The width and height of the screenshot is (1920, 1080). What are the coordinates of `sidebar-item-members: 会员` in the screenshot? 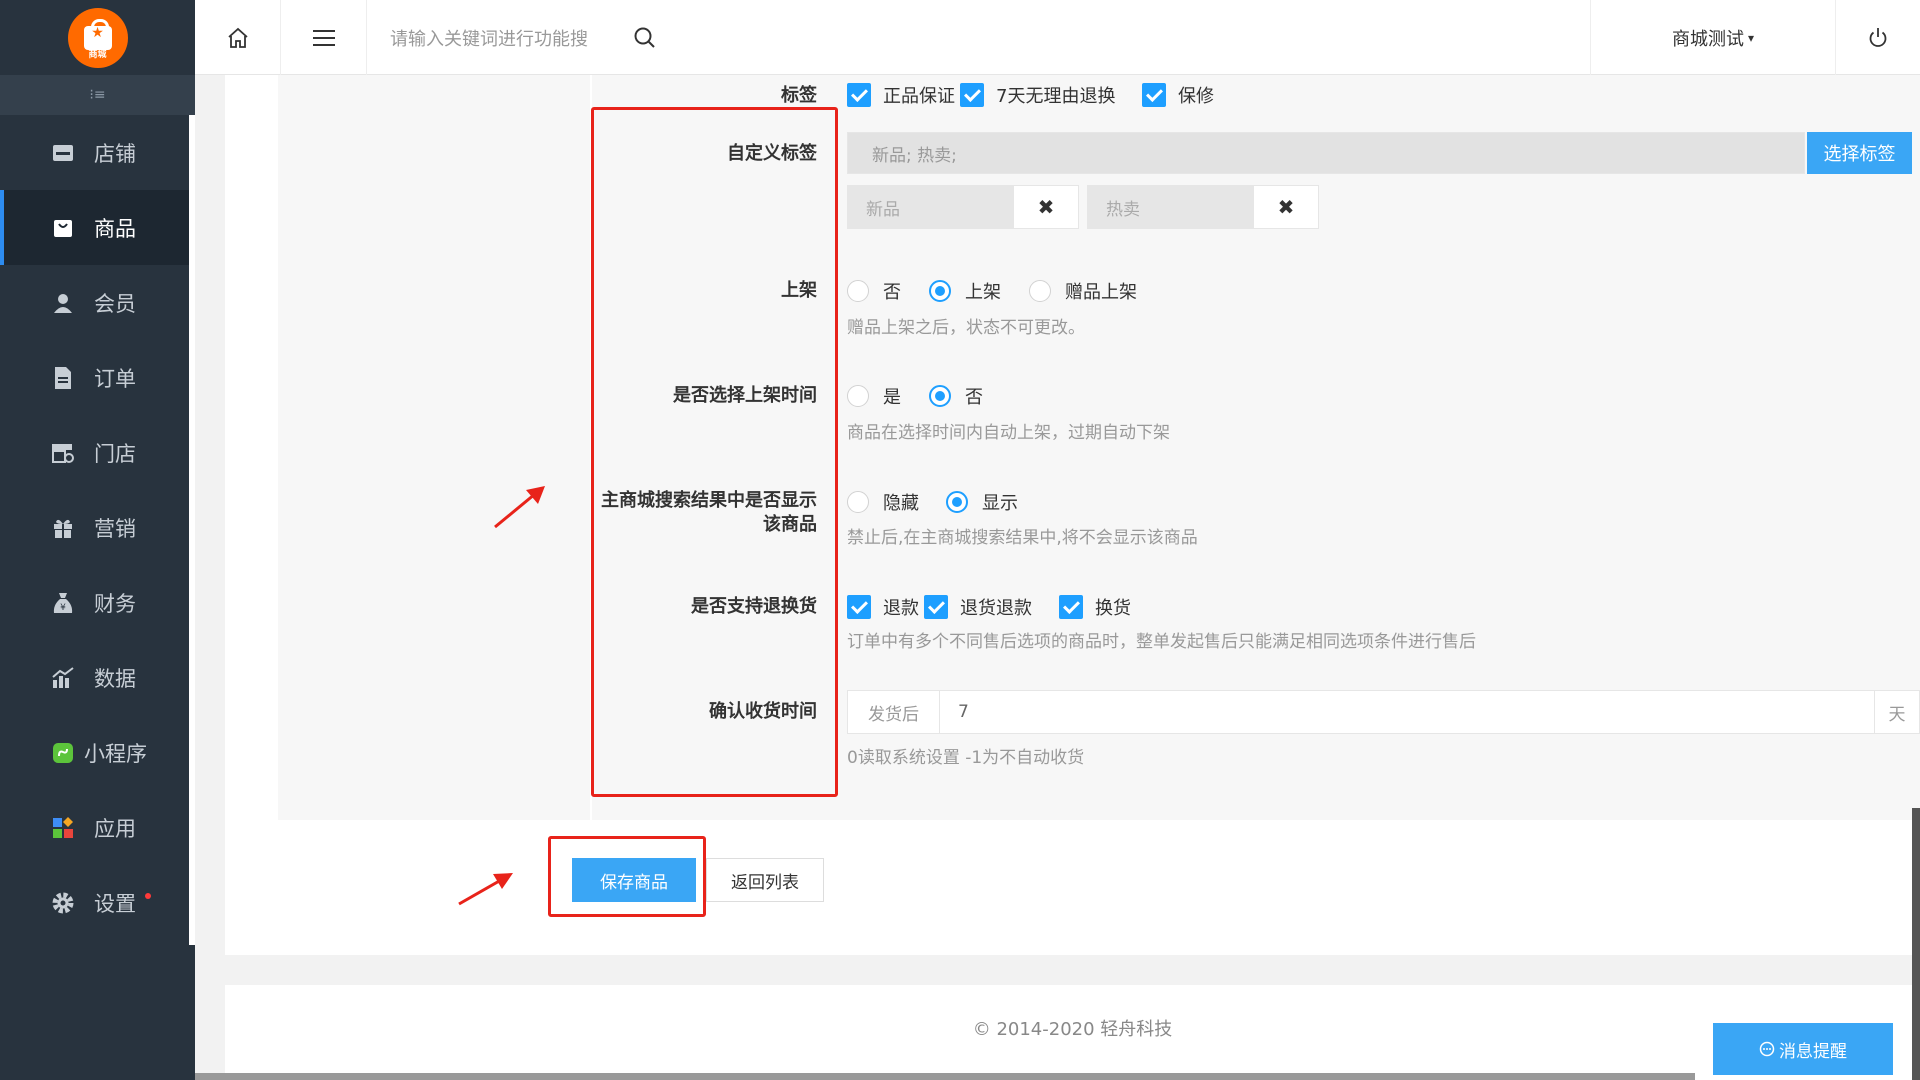 It's located at (97, 302).